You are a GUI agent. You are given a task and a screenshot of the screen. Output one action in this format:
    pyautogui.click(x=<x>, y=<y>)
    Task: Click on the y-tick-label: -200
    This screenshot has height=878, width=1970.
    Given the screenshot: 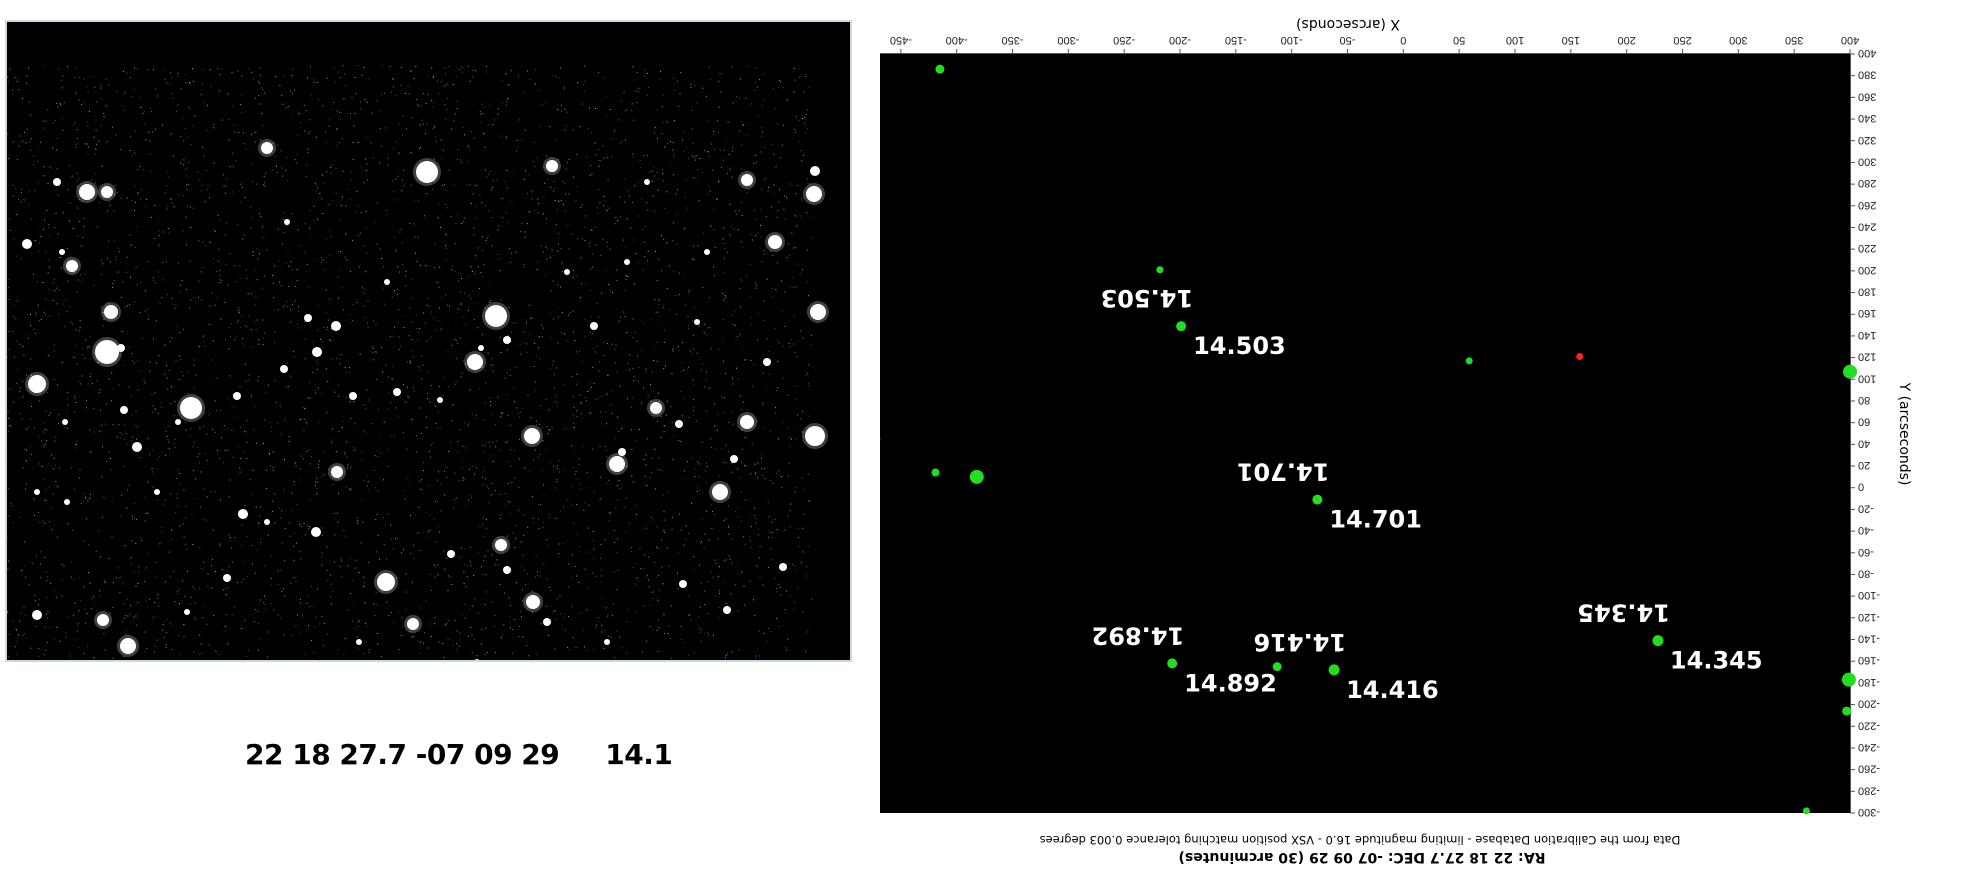 What is the action you would take?
    pyautogui.click(x=1869, y=704)
    